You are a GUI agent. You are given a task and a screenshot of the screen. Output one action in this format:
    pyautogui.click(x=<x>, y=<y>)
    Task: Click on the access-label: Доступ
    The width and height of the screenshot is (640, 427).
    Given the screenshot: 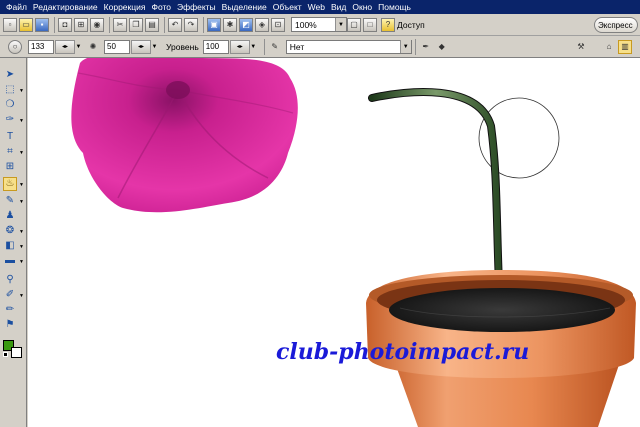 What is the action you would take?
    pyautogui.click(x=411, y=24)
    